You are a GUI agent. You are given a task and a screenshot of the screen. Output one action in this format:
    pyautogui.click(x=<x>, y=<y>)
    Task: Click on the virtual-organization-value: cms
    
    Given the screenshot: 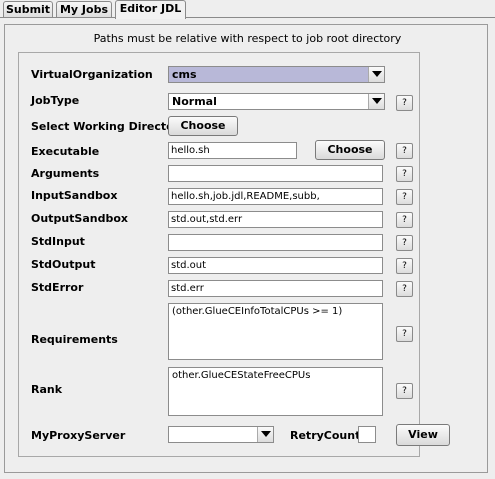 What is the action you would take?
    pyautogui.click(x=184, y=74)
    